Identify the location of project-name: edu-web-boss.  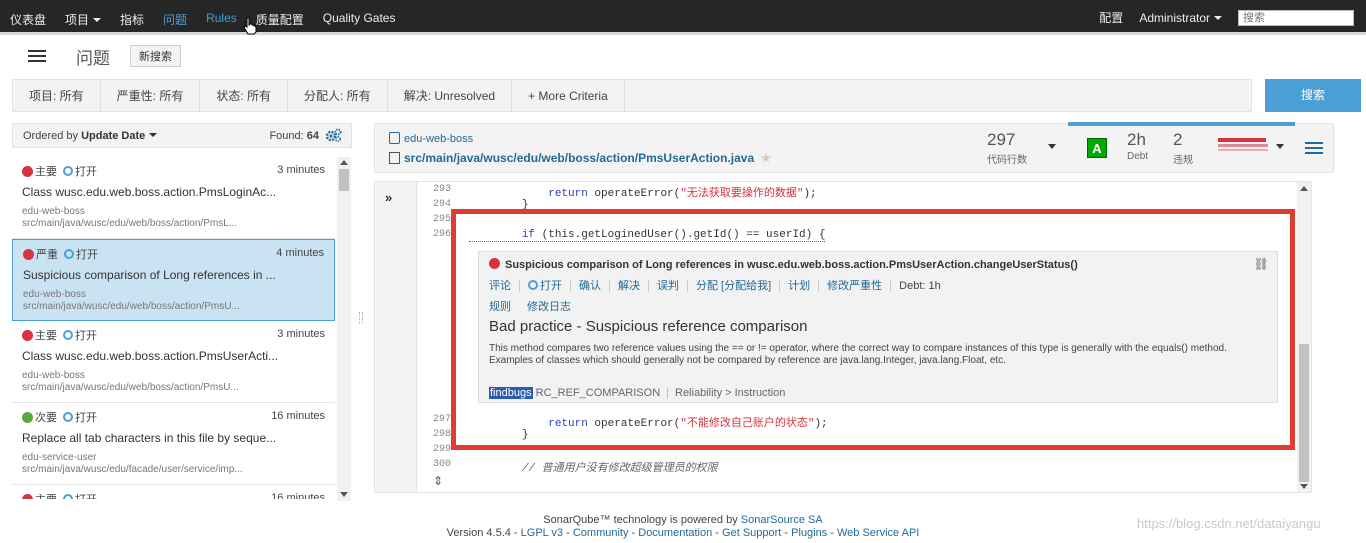
(439, 139).